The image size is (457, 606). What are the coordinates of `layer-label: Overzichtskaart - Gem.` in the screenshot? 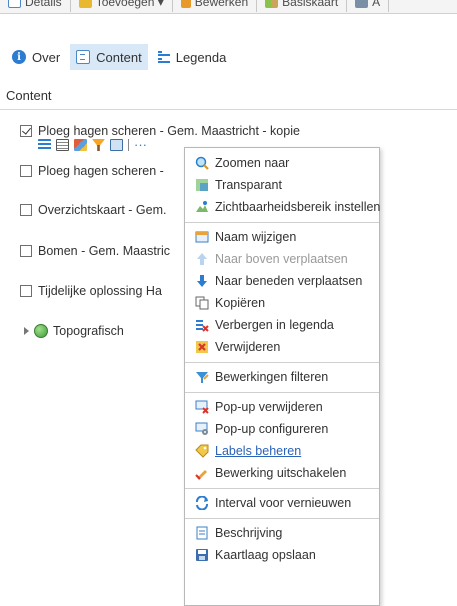 It's located at (102, 210).